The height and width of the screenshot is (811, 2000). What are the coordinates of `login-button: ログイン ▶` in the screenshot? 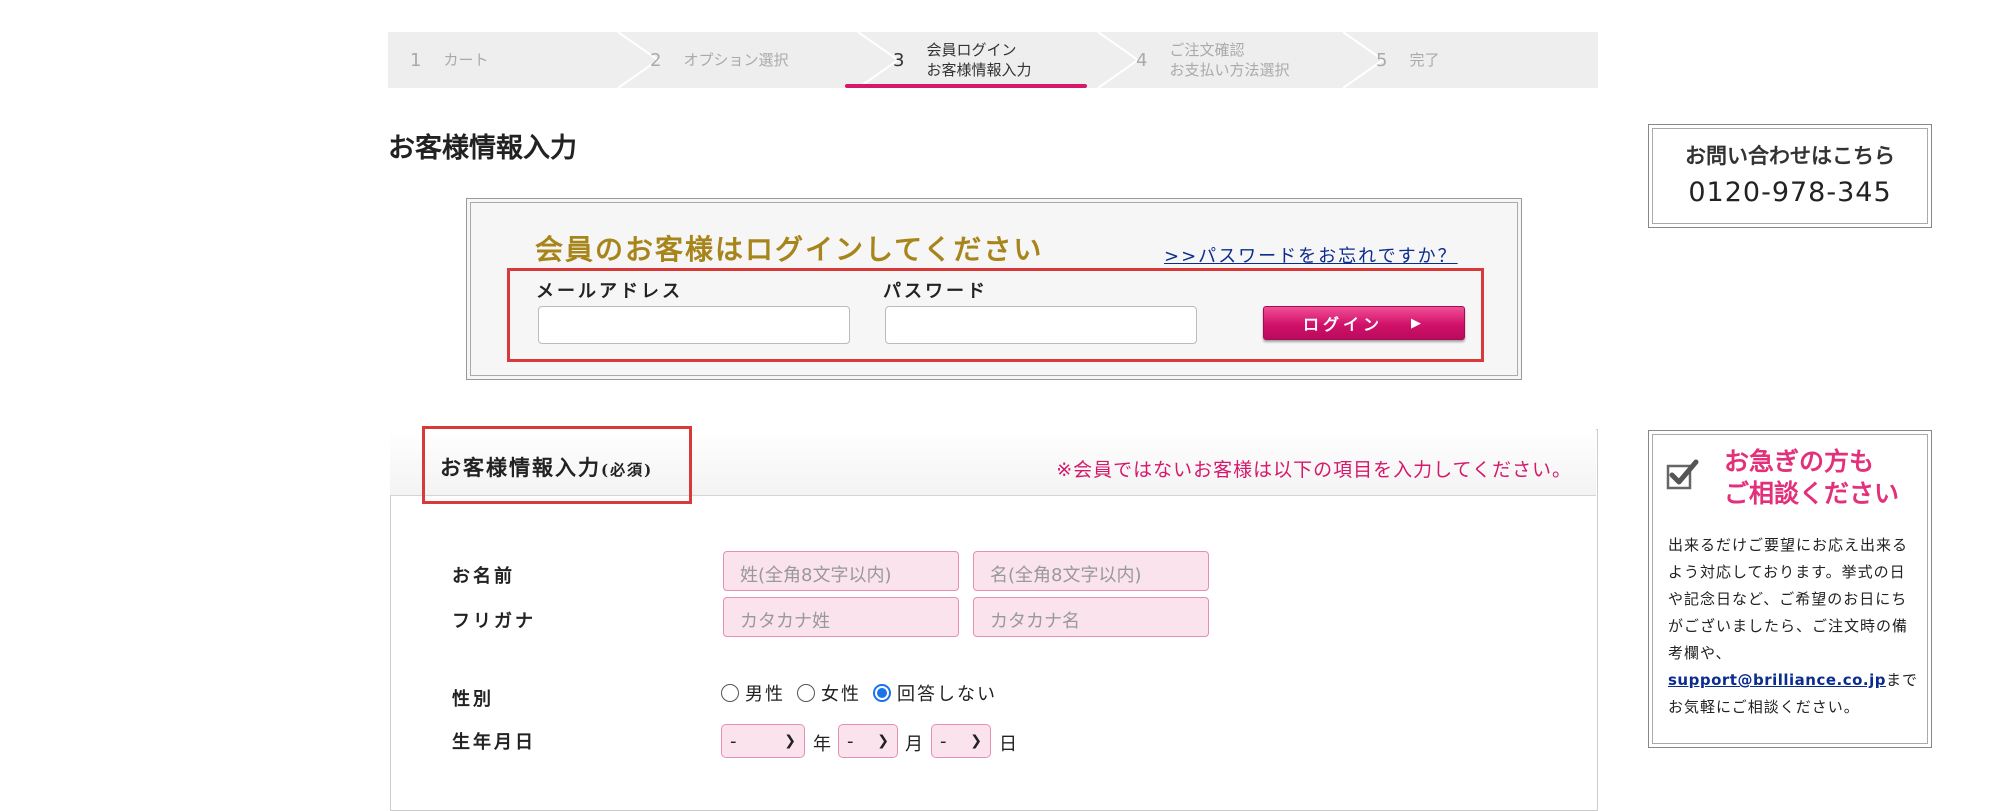 It's located at (1364, 323).